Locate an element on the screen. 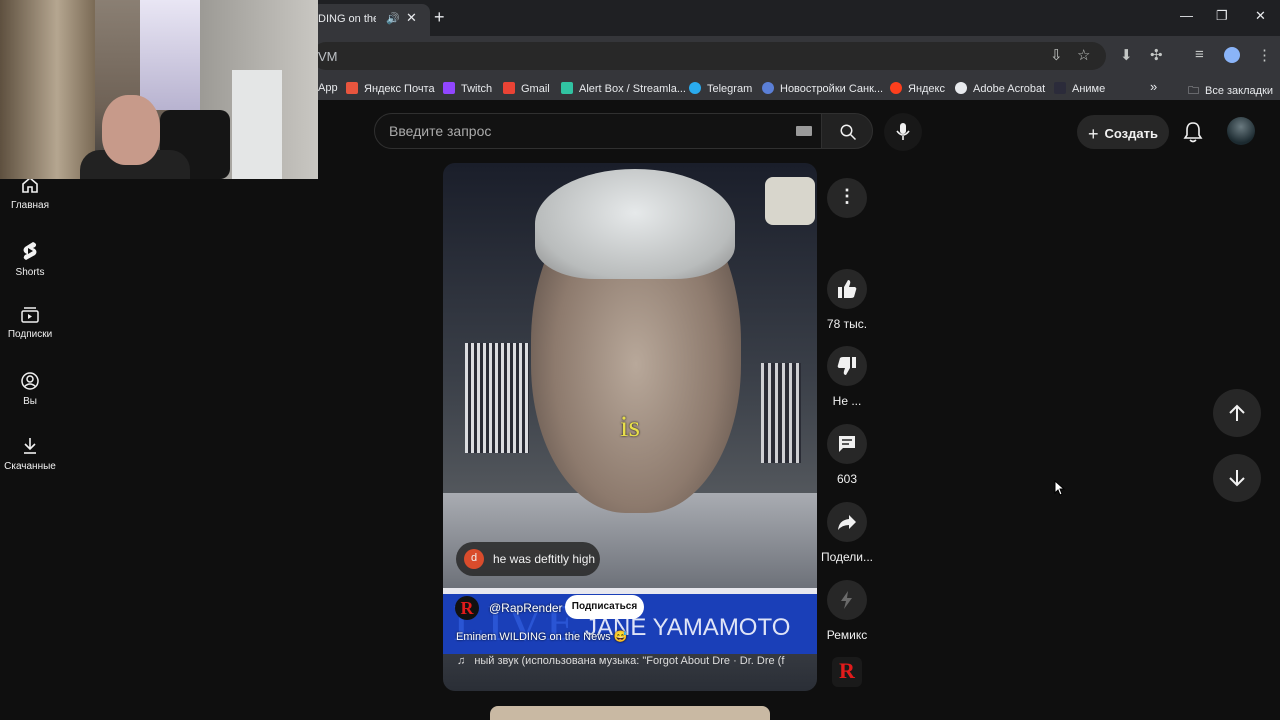  comments-button: 603 is located at coordinates (847, 455).